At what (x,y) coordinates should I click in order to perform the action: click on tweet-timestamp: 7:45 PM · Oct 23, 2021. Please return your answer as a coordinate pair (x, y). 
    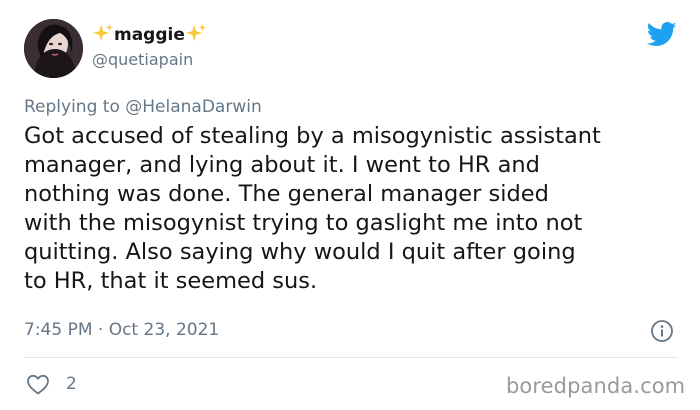
    Looking at the image, I should click on (121, 330).